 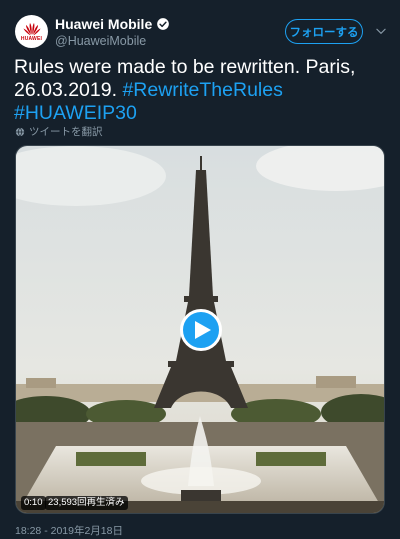 I want to click on translate-link: ツイートを翻訳, so click(x=59, y=131).